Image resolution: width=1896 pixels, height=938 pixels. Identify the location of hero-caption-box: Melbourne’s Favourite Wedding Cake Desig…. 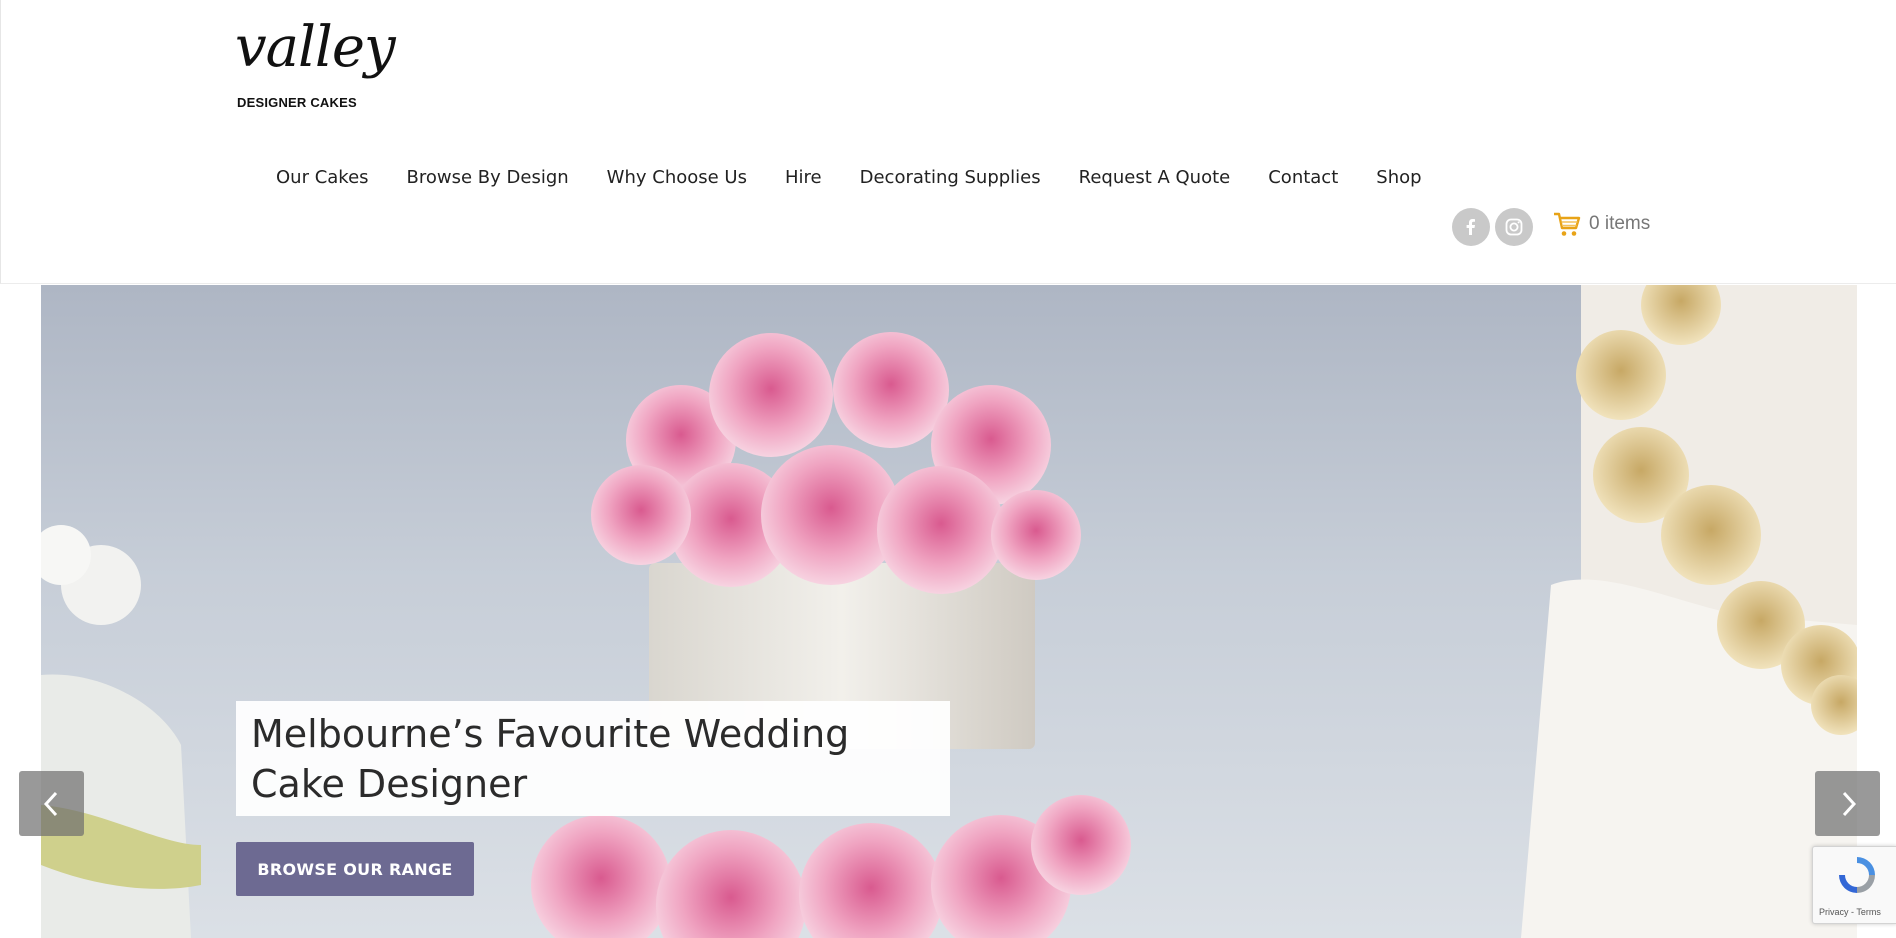
(593, 758).